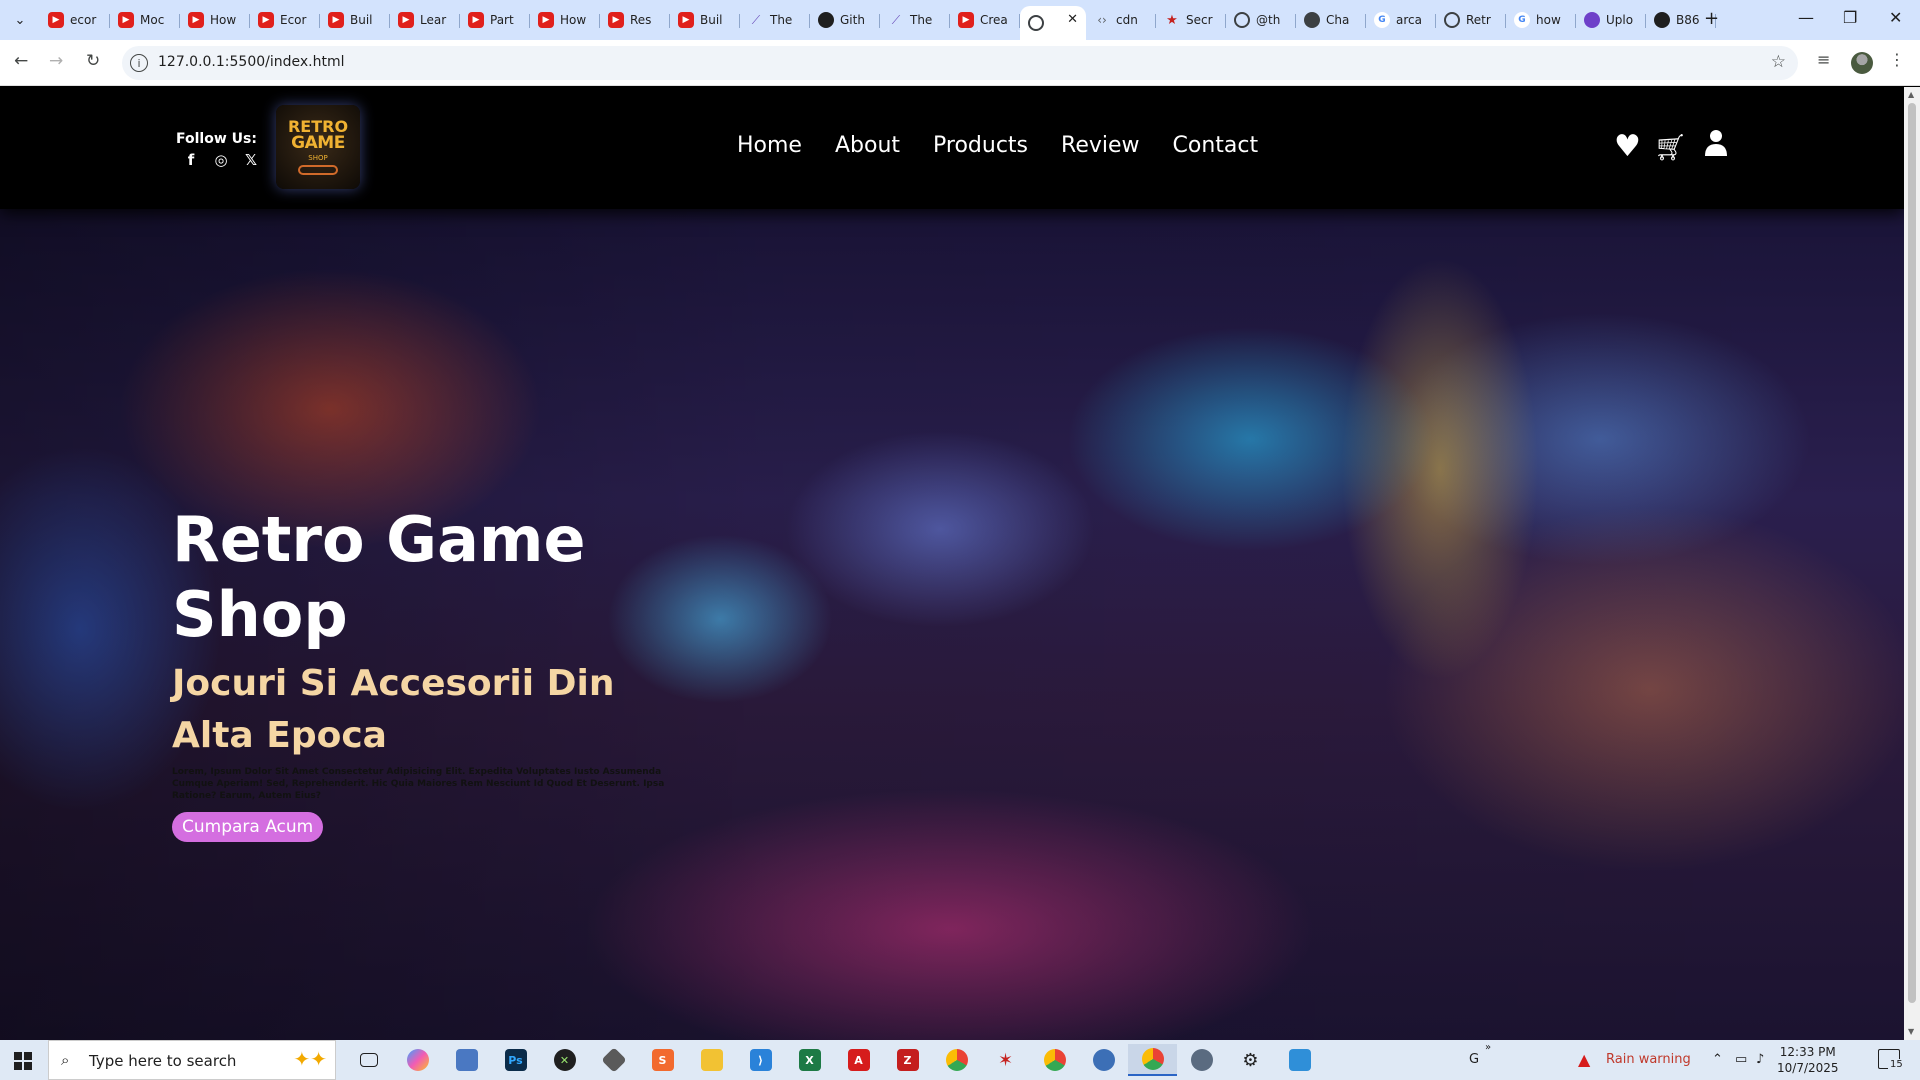 The image size is (1920, 1080). I want to click on nav-products: Products, so click(980, 145).